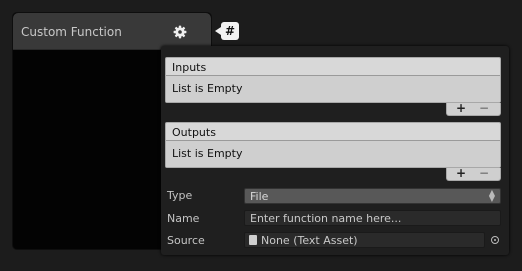 This screenshot has height=271, width=522. Describe the element at coordinates (183, 218) in the screenshot. I see `name-label: Name` at that location.